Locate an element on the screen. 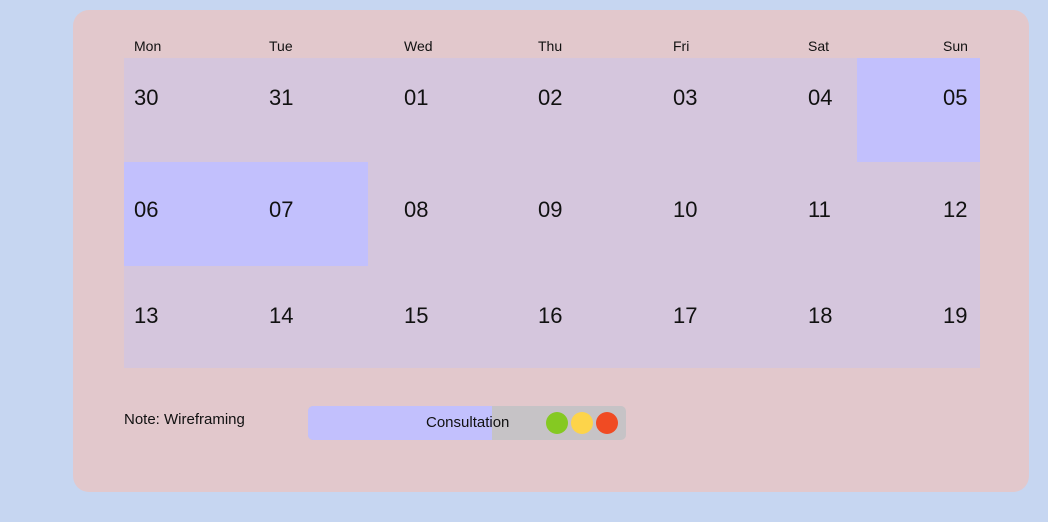 The width and height of the screenshot is (1048, 522). day-cell: 12 is located at coordinates (955, 210).